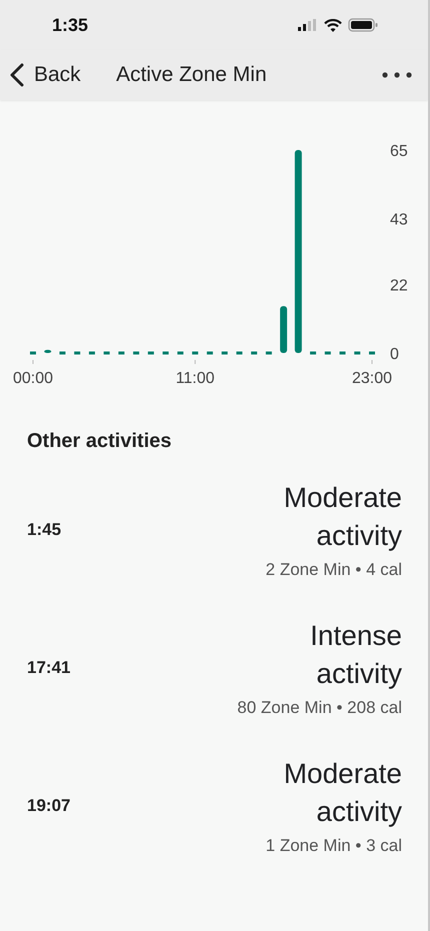 The width and height of the screenshot is (430, 931). What do you see at coordinates (45, 75) in the screenshot?
I see `back-button: Back` at bounding box center [45, 75].